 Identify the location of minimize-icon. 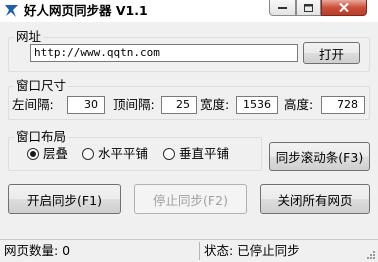
(282, 7).